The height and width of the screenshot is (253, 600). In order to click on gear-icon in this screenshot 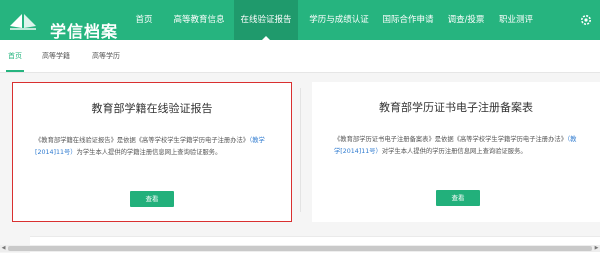, I will do `click(586, 20)`.